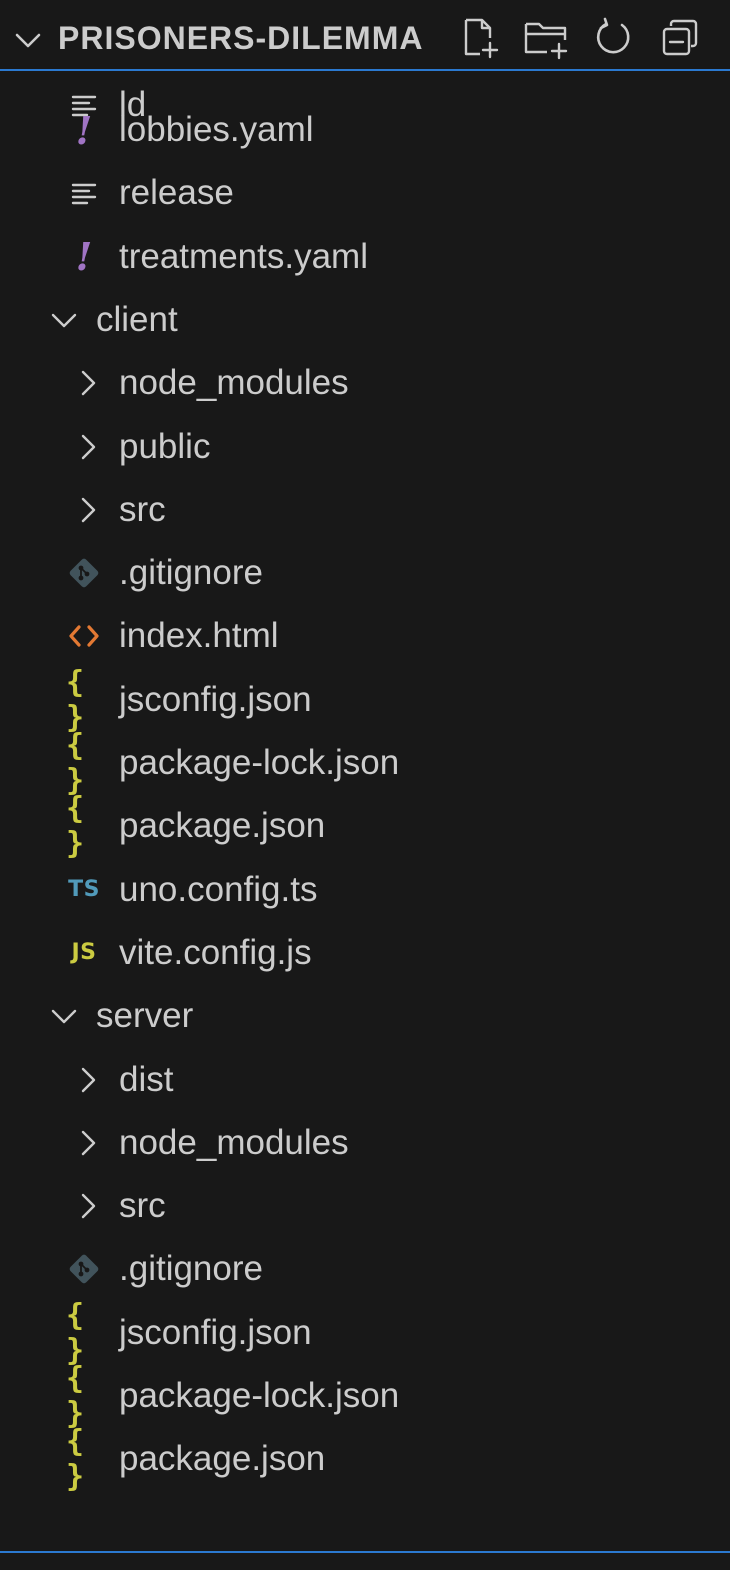 The image size is (730, 1570). I want to click on file-row: JS vite.config.js, so click(365, 953).